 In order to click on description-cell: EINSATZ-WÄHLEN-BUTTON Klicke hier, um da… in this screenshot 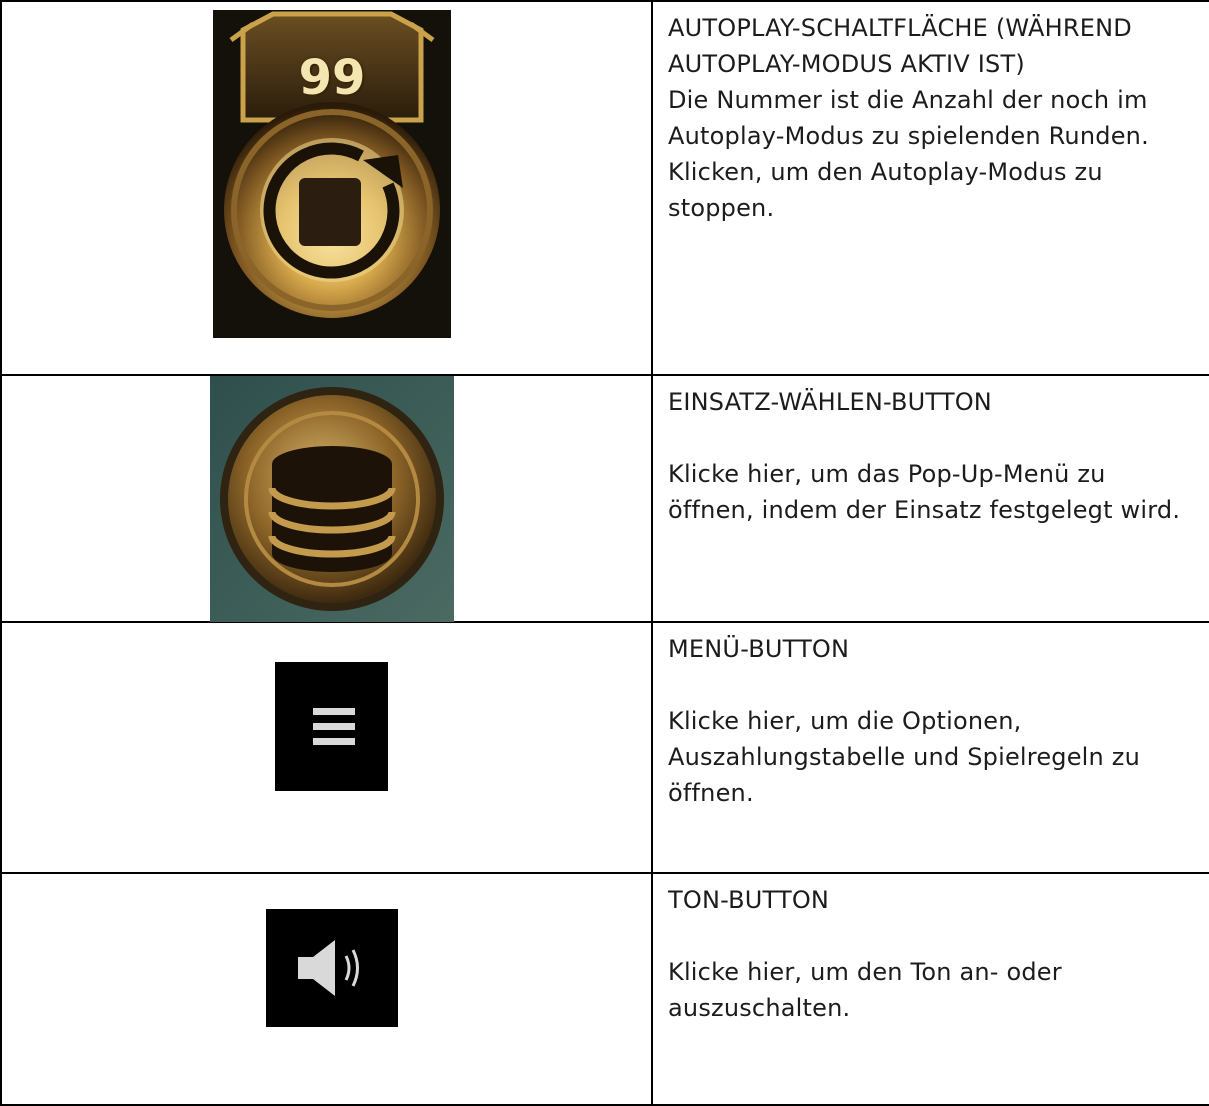, I will do `click(930, 498)`.